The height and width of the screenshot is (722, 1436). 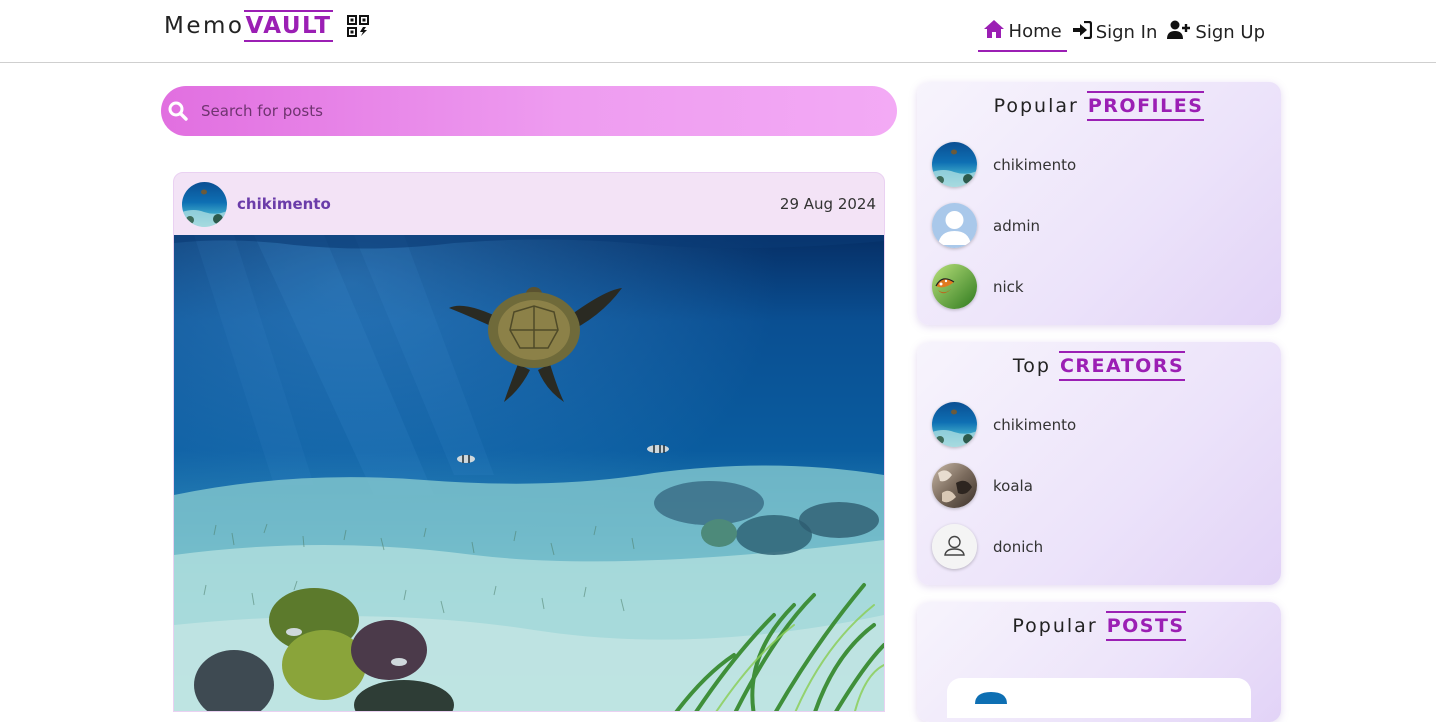 What do you see at coordinates (1099, 698) in the screenshot?
I see `popular-post-preview` at bounding box center [1099, 698].